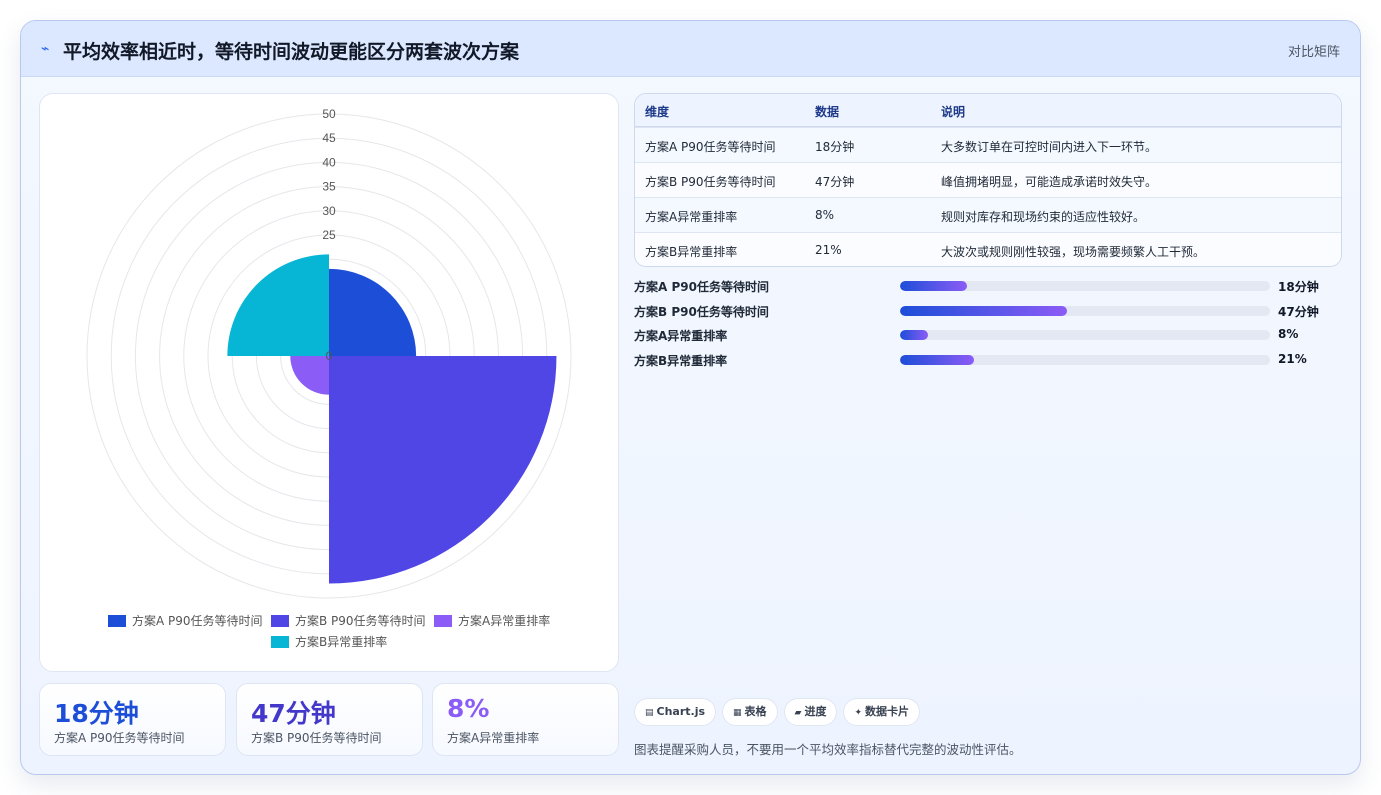 This screenshot has height=795, width=1381. Describe the element at coordinates (798, 713) in the screenshot. I see `folder-icon: ▰` at that location.